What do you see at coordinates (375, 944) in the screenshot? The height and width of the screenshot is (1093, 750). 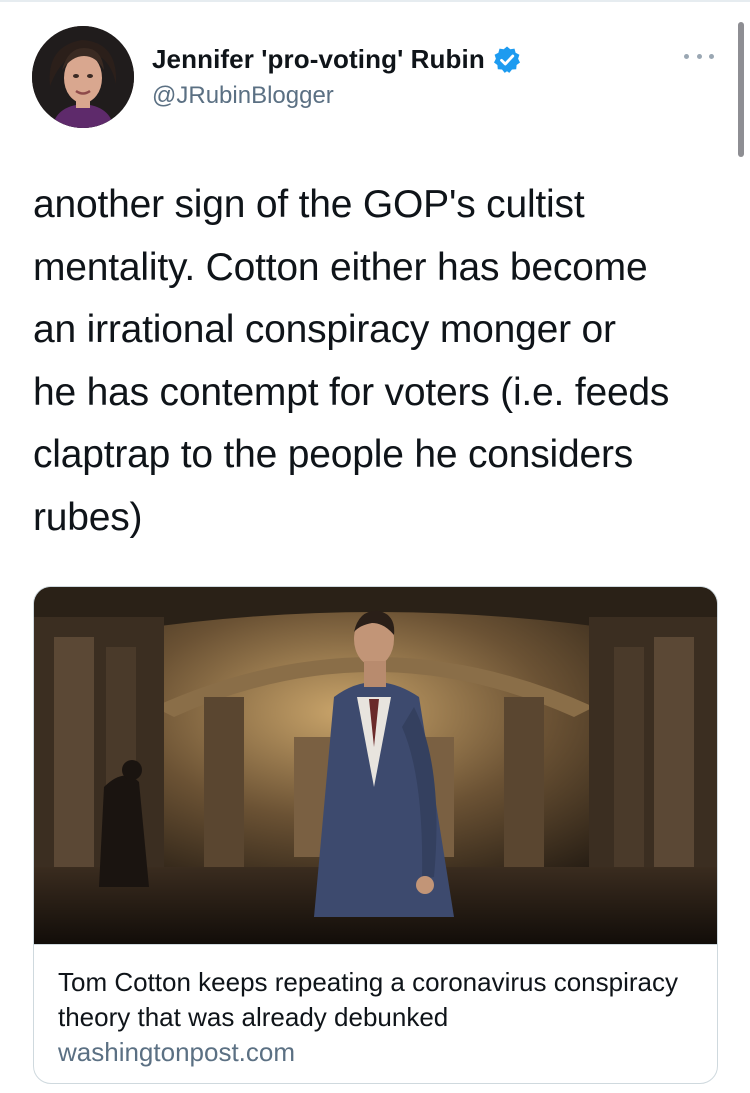 I see `card-divider` at bounding box center [375, 944].